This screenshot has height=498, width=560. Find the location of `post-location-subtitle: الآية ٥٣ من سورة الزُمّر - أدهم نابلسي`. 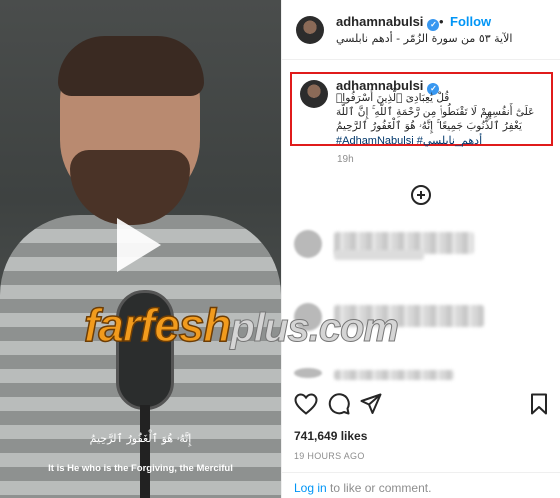

post-location-subtitle: الآية ٥٣ من سورة الزُمّر - أدهم نابلسي is located at coordinates (443, 38).